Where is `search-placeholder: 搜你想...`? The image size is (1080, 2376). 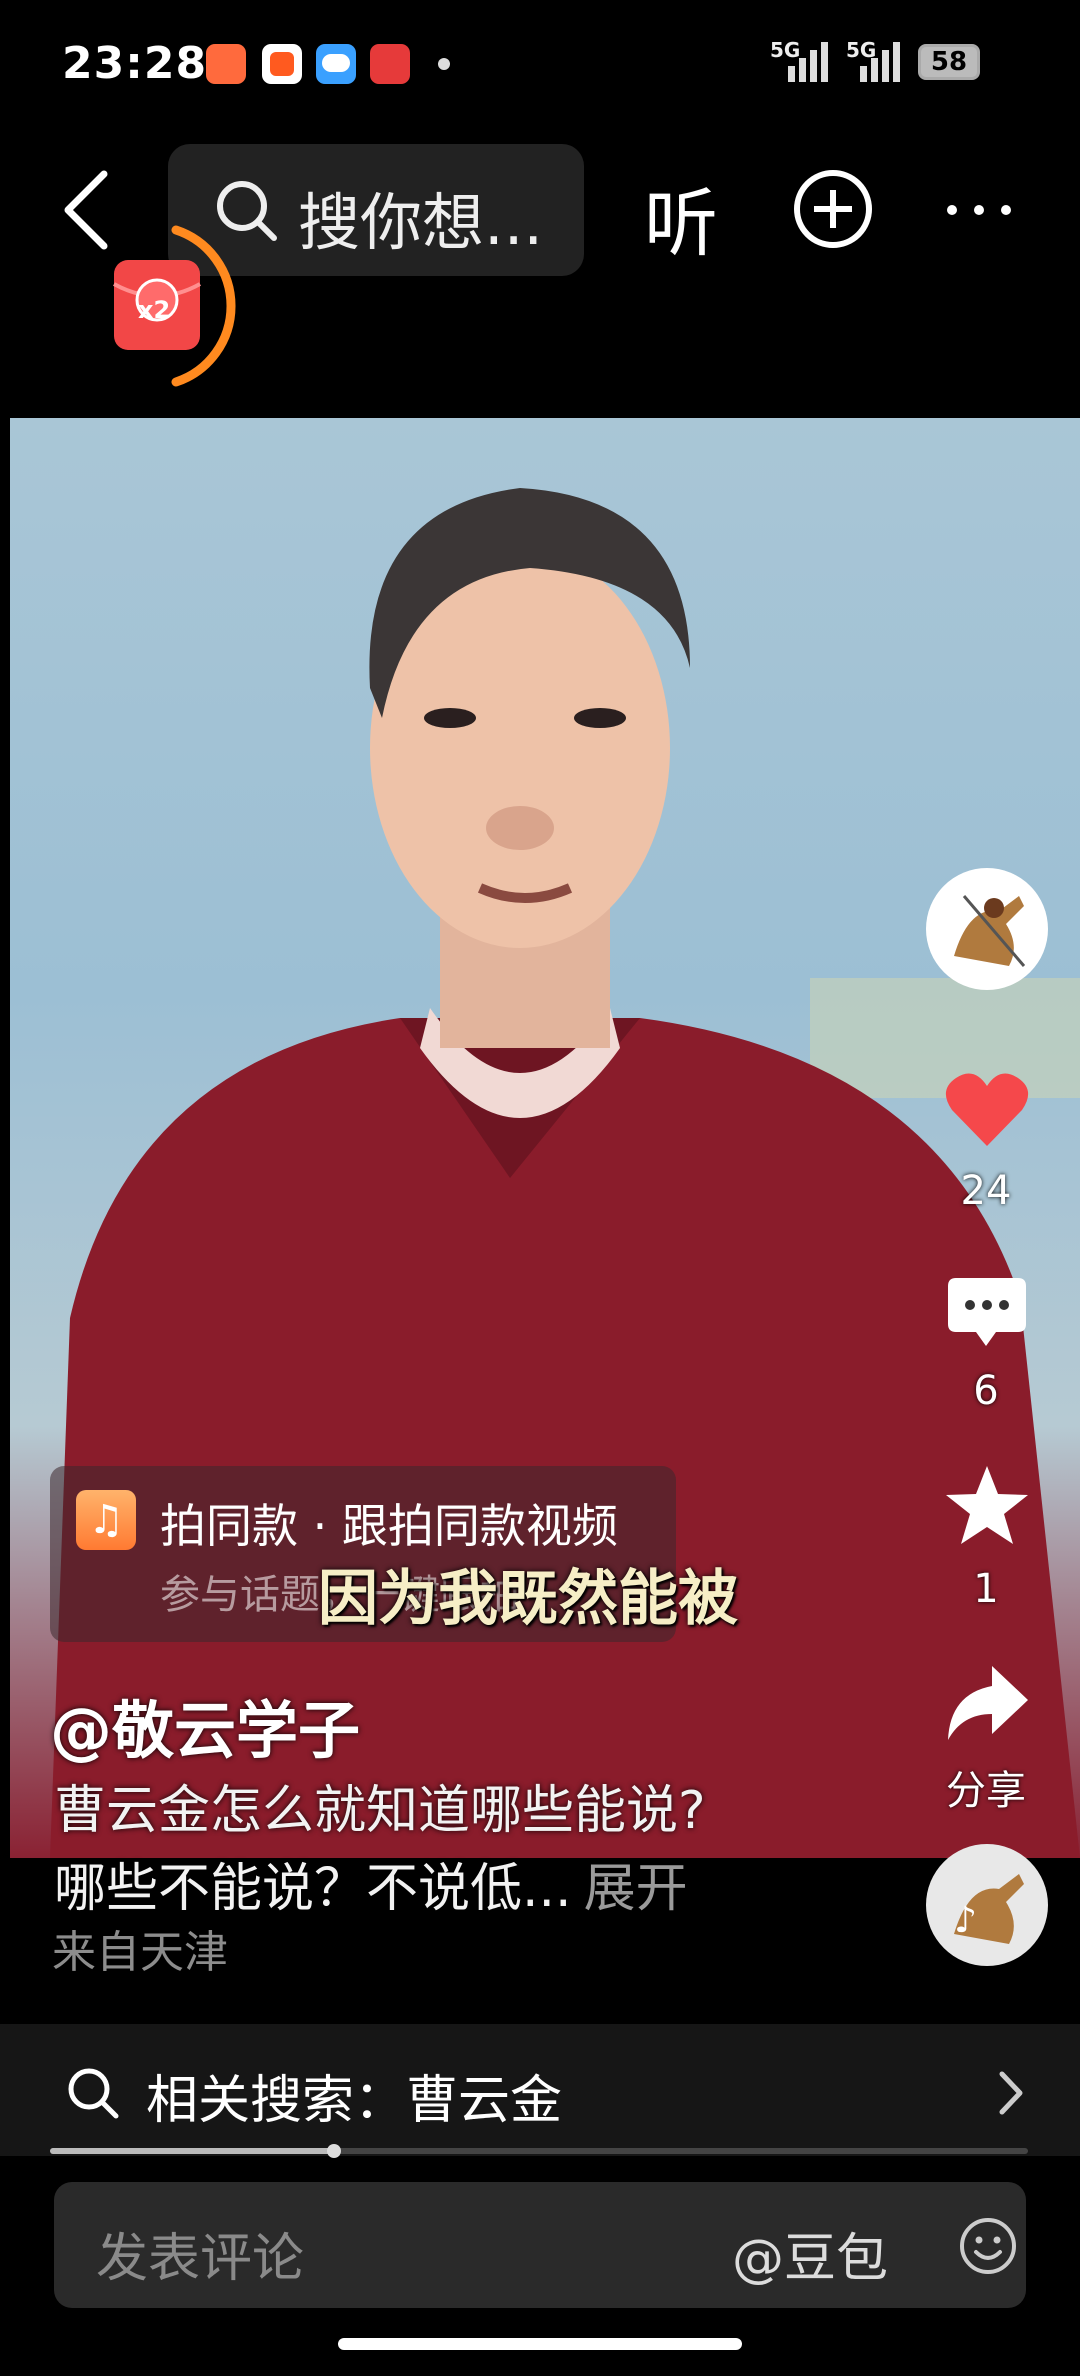 search-placeholder: 搜你想... is located at coordinates (421, 222).